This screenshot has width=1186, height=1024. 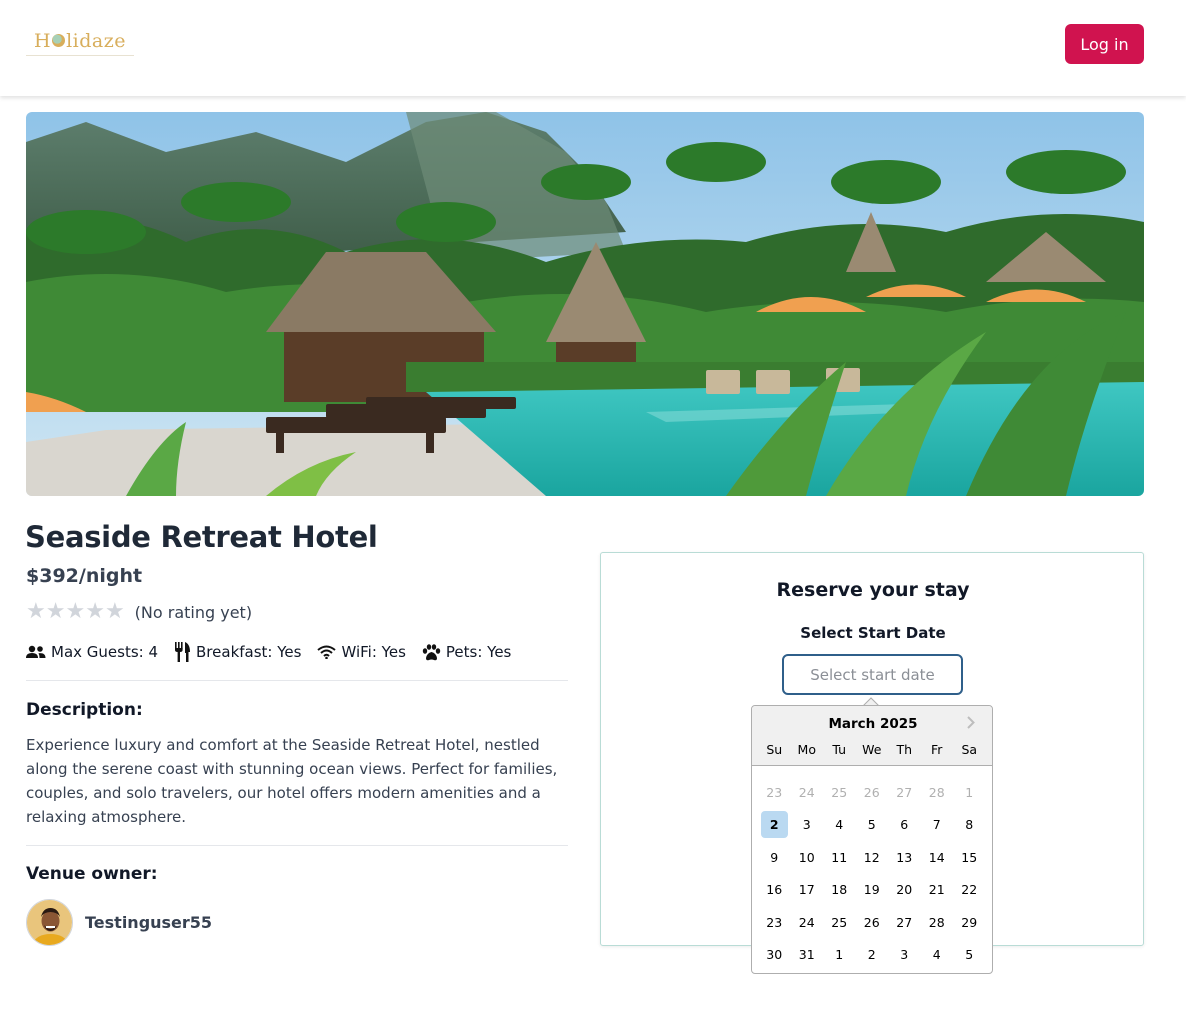 I want to click on calendar-day: 10, so click(x=807, y=857).